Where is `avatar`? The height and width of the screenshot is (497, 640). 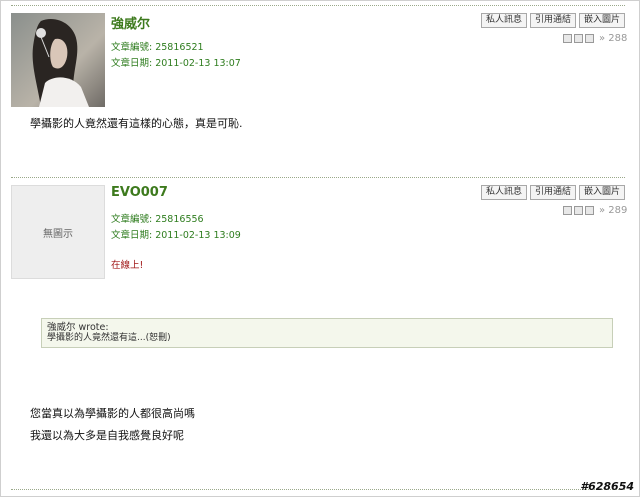
avatar is located at coordinates (58, 60).